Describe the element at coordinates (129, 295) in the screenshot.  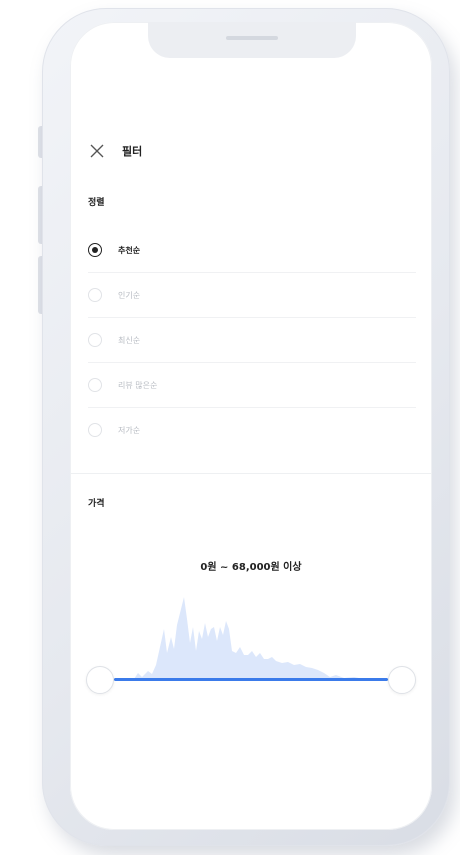
I see `sort-option-label: 인기순` at that location.